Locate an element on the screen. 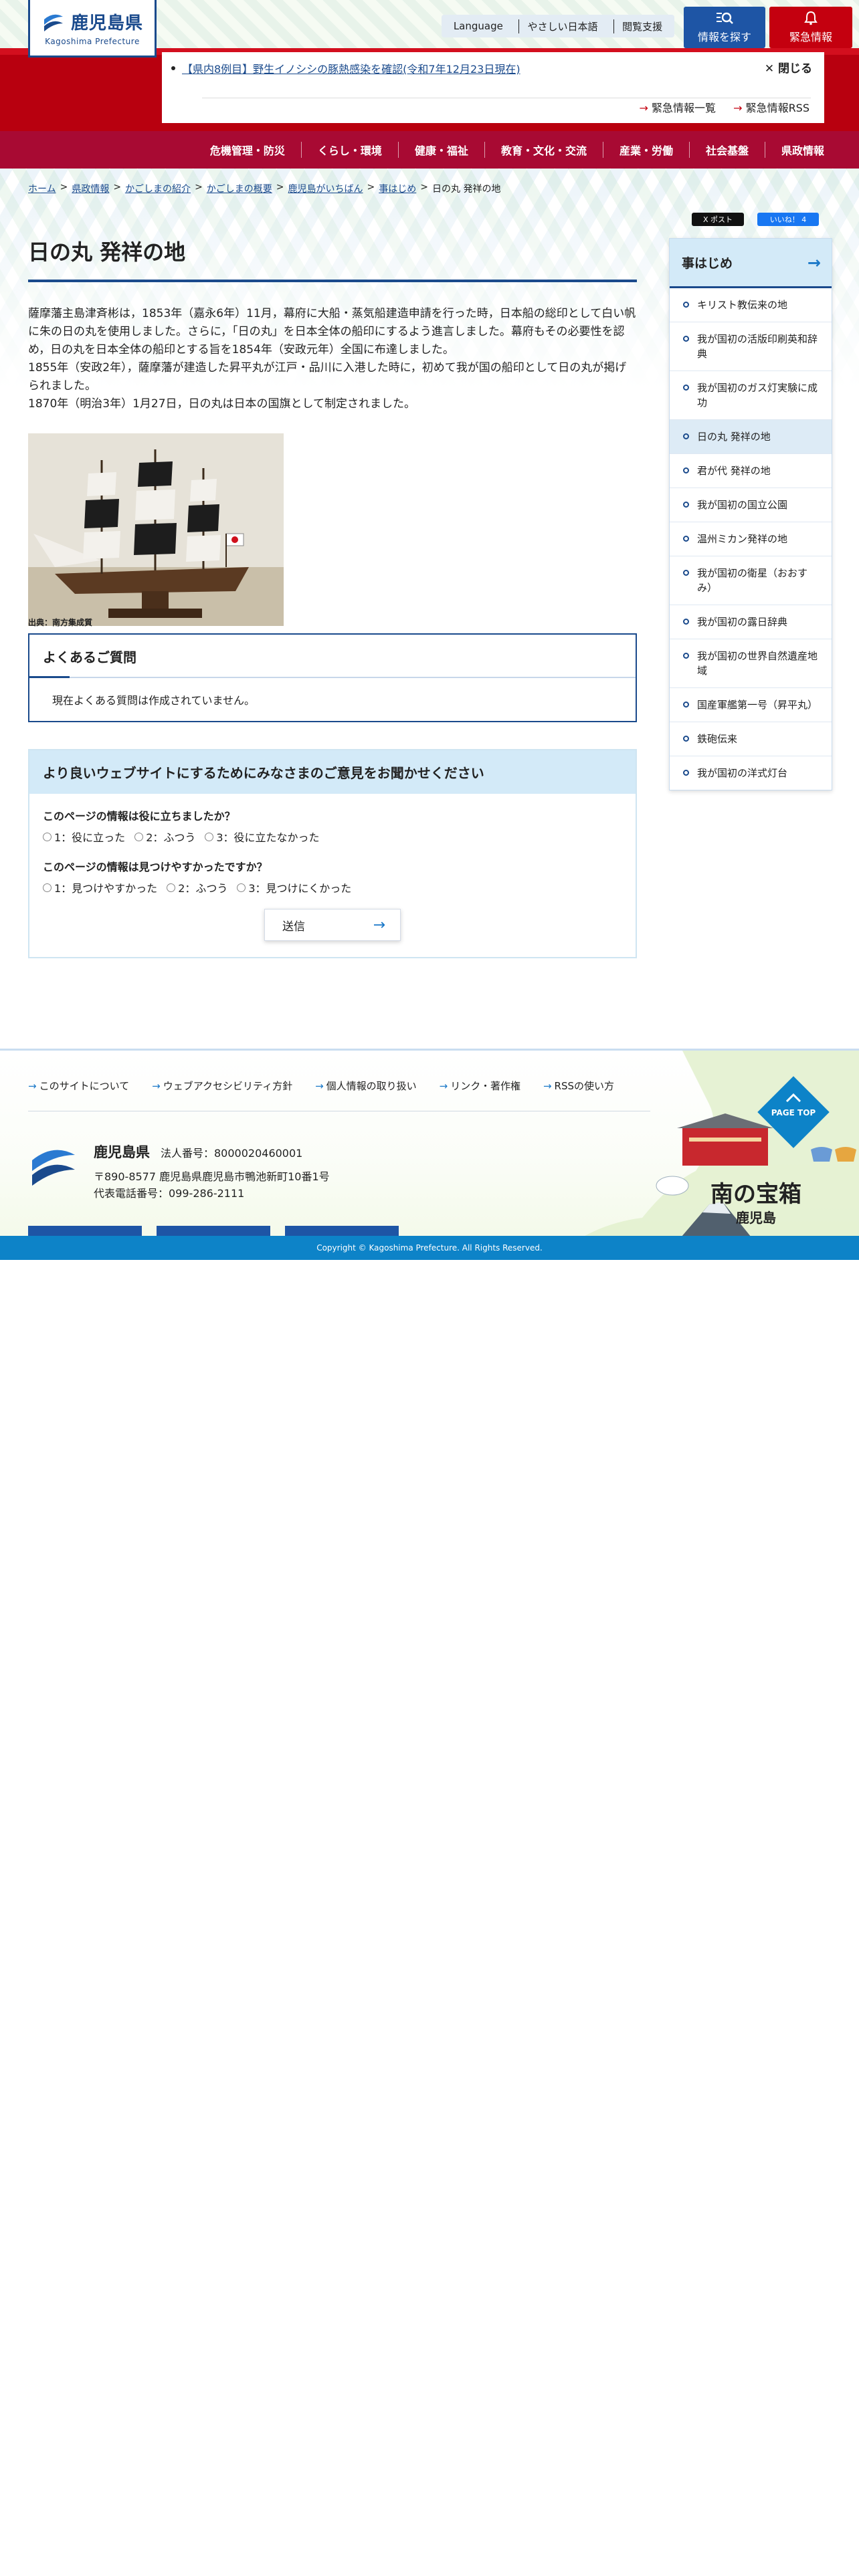 This screenshot has width=859, height=2576. side-nav-item: 鉄砲伝来 is located at coordinates (751, 739).